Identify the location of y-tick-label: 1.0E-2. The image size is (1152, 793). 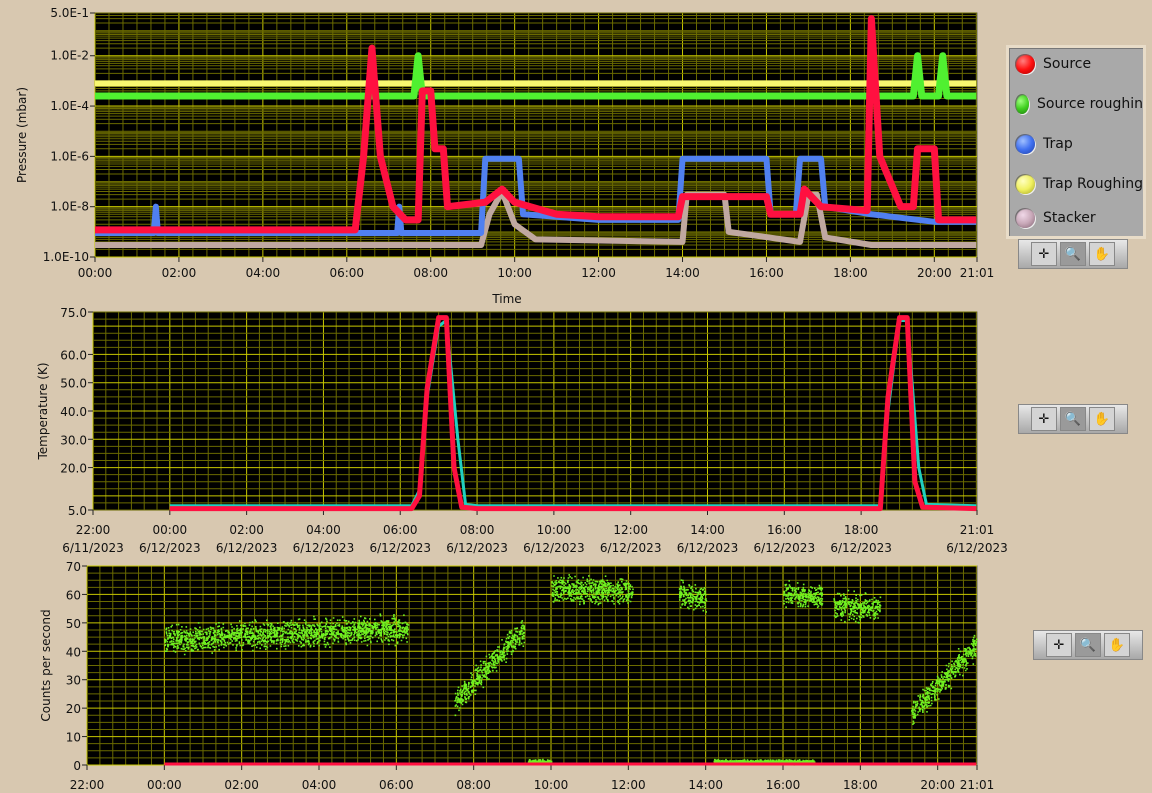
(69, 56).